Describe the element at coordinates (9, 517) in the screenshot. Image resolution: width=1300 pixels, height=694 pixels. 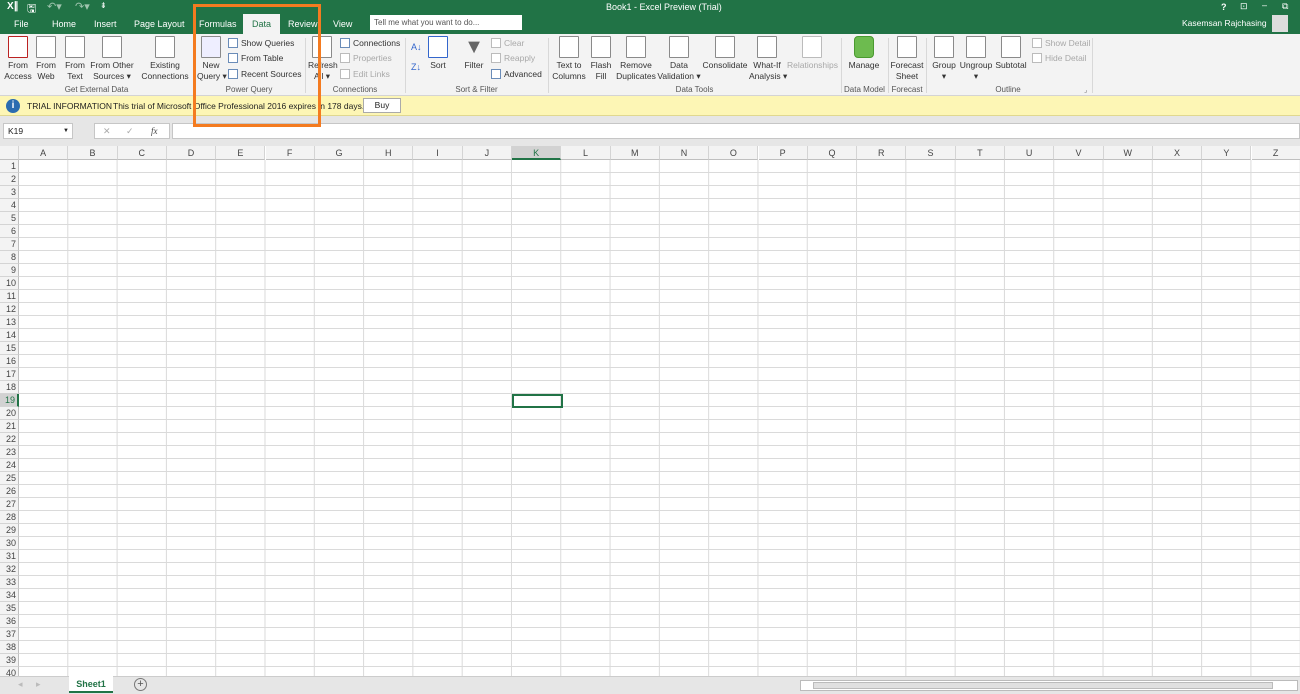
I see `row-header: 28` at that location.